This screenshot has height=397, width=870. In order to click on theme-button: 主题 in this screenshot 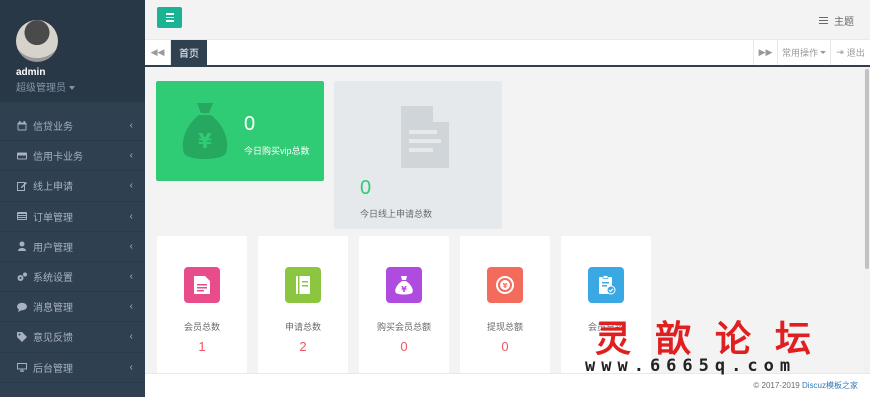, I will do `click(836, 20)`.